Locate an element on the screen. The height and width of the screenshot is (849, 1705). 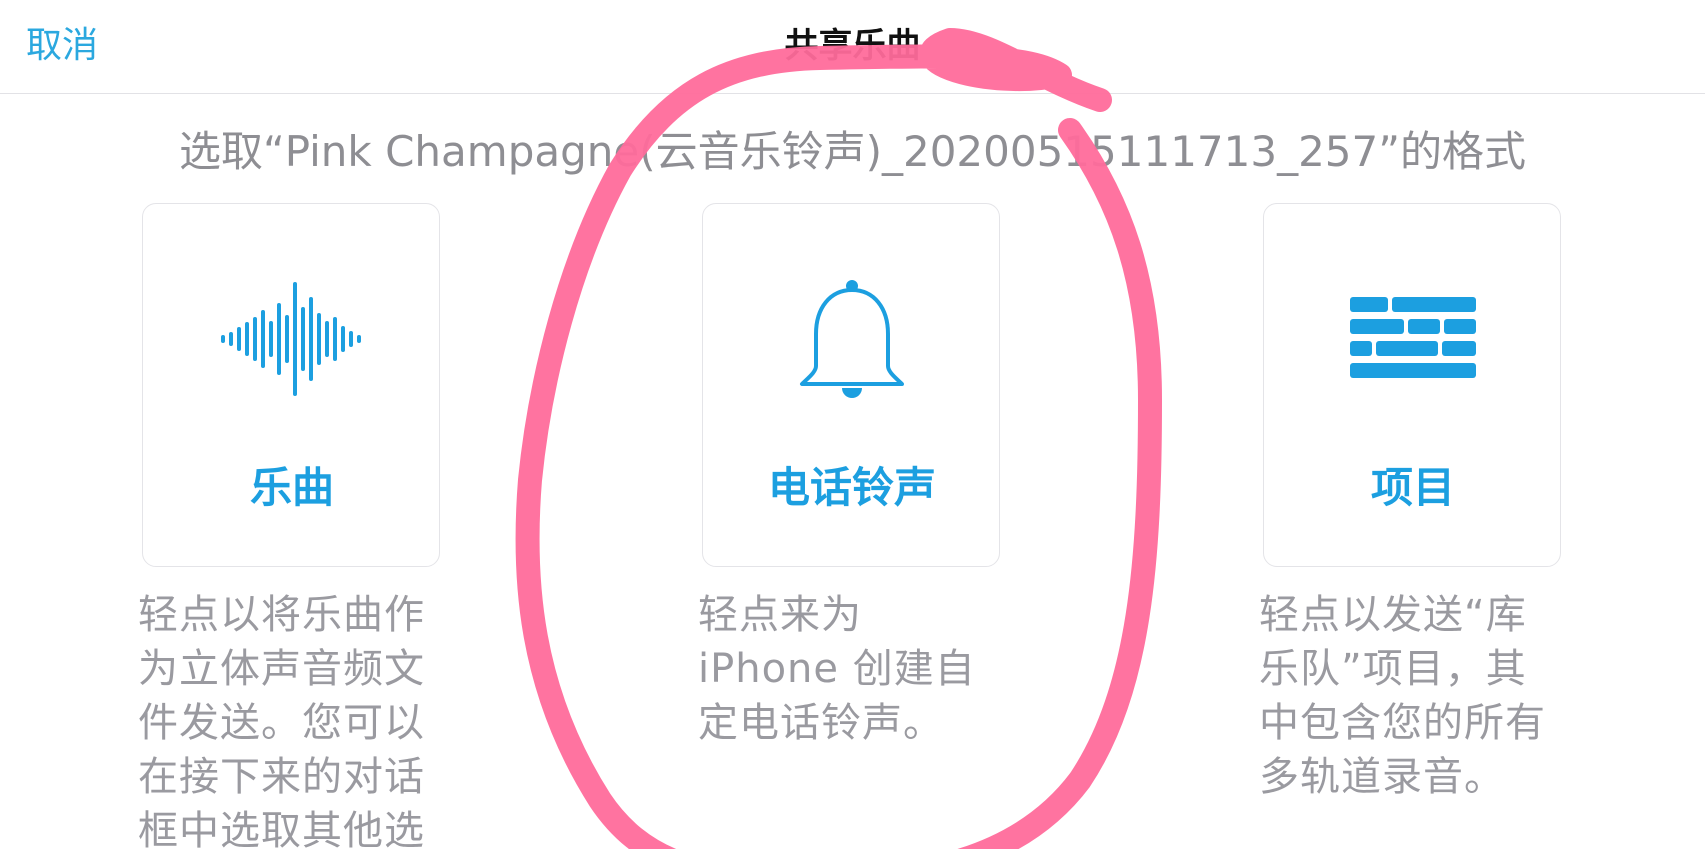
project-option-card: 项目 is located at coordinates (1412, 385).